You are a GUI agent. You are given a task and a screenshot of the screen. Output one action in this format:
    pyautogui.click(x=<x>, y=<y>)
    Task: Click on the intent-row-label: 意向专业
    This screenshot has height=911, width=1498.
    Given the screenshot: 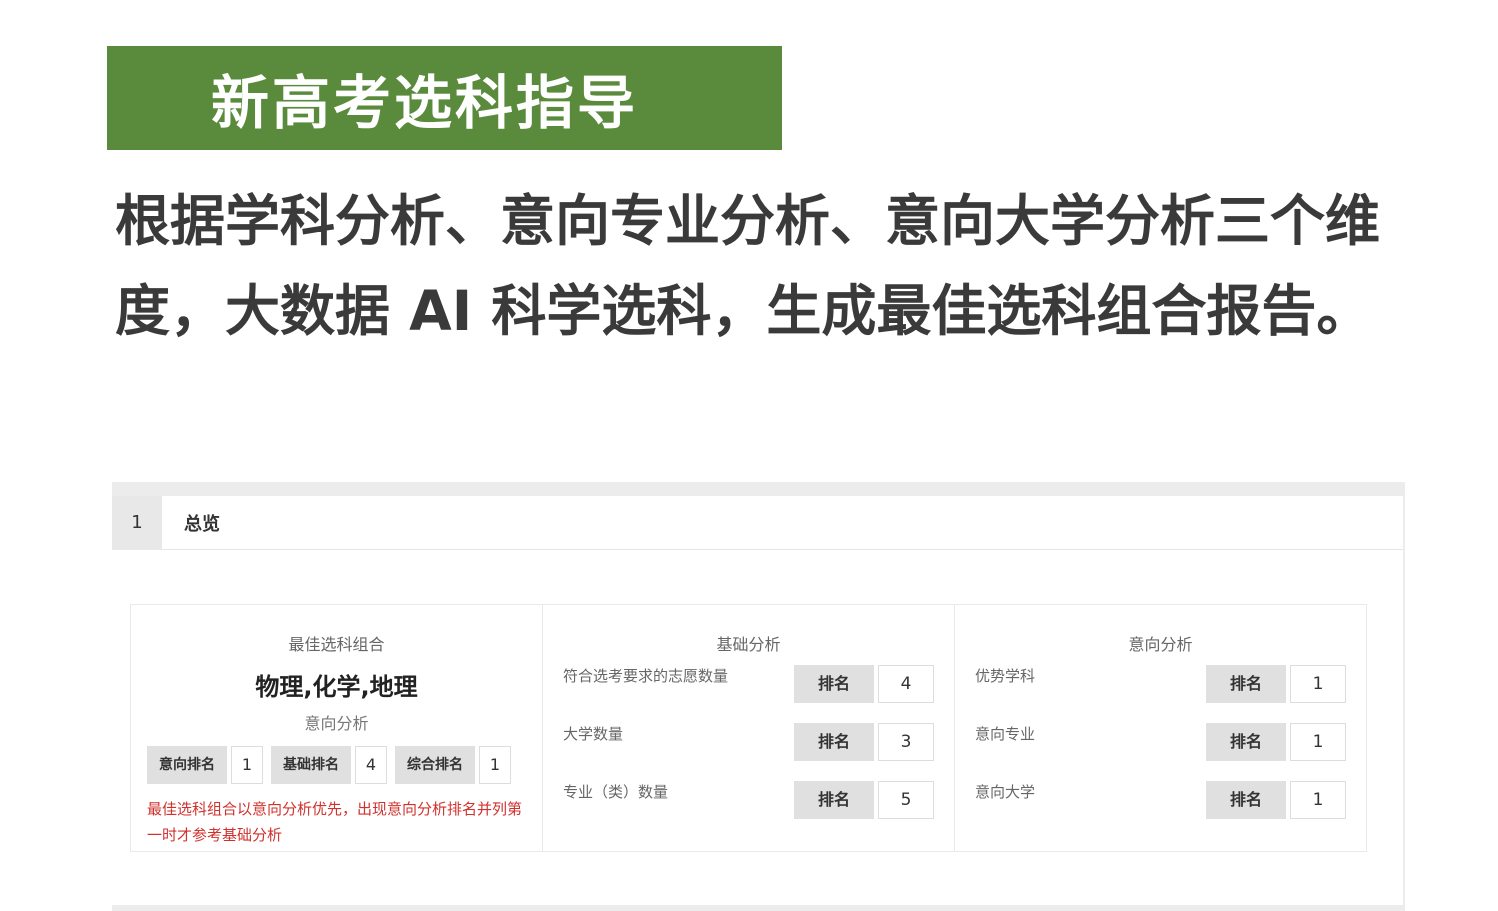 What is the action you would take?
    pyautogui.click(x=1005, y=734)
    